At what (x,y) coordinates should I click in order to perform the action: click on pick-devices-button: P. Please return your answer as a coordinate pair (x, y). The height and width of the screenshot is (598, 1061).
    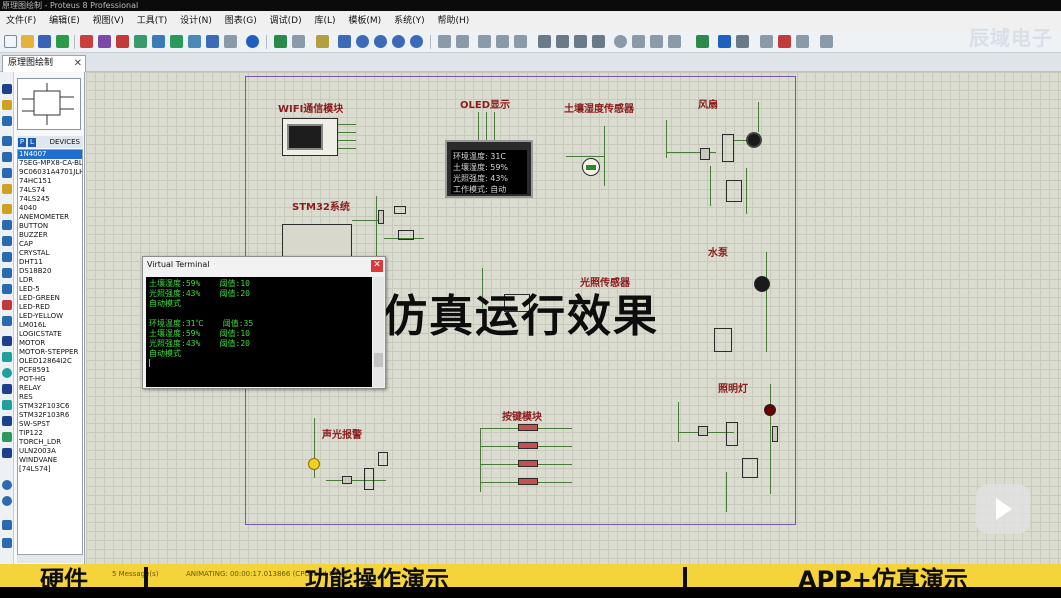
    Looking at the image, I should click on (22, 142).